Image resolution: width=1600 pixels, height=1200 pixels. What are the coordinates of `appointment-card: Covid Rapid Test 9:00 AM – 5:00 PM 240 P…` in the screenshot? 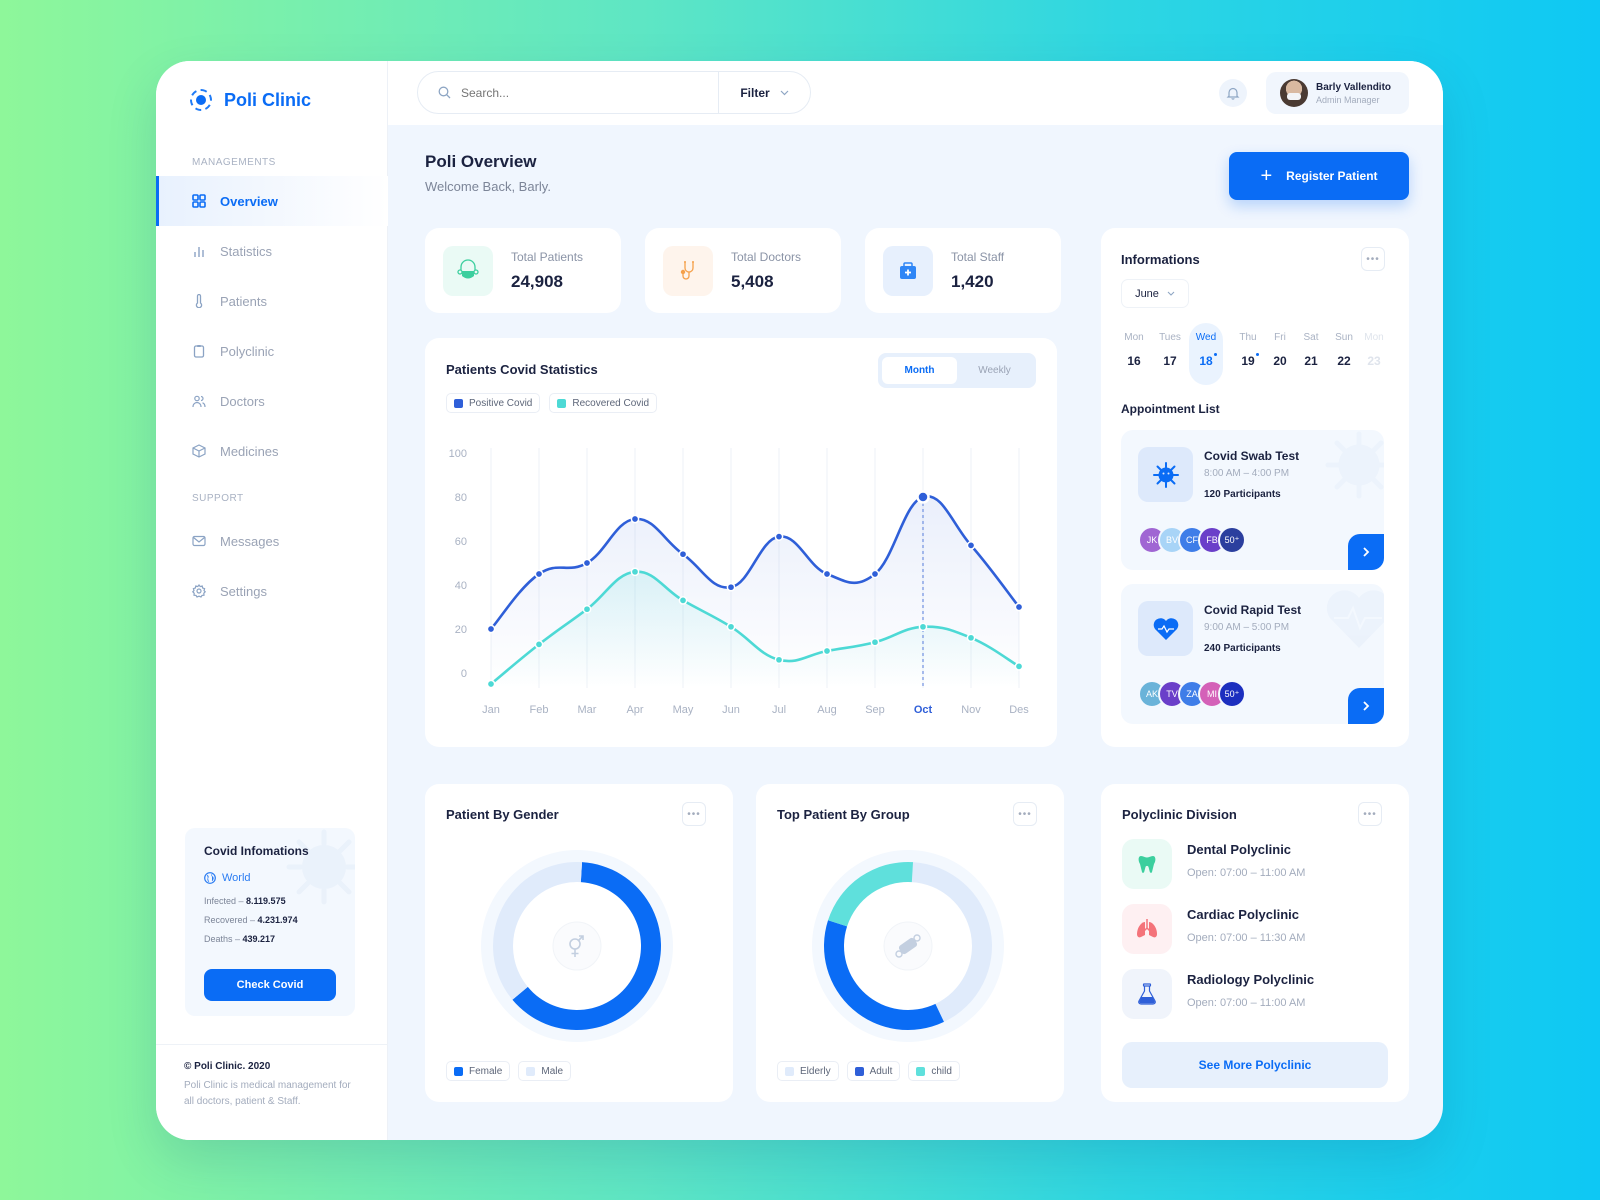 It's located at (1252, 654).